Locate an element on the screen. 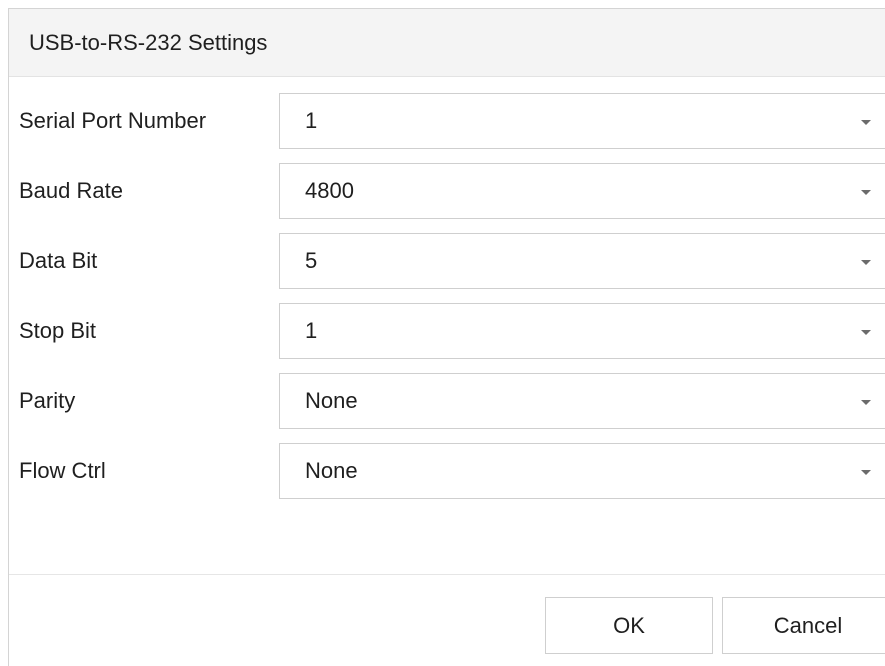 This screenshot has height=666, width=885. dialog-title: USB-to-RS-232 Settings is located at coordinates (148, 42).